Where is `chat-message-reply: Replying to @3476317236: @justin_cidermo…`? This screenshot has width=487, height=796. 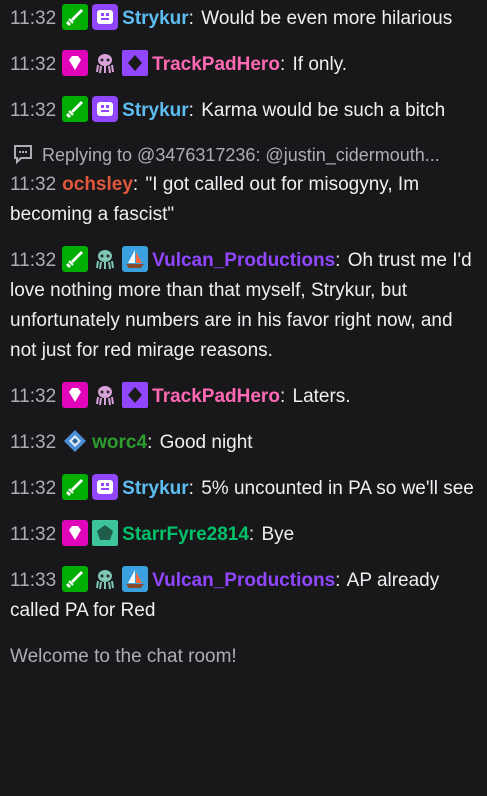
chat-message-reply: Replying to @3476317236: @justin_cidermo… is located at coordinates (244, 186).